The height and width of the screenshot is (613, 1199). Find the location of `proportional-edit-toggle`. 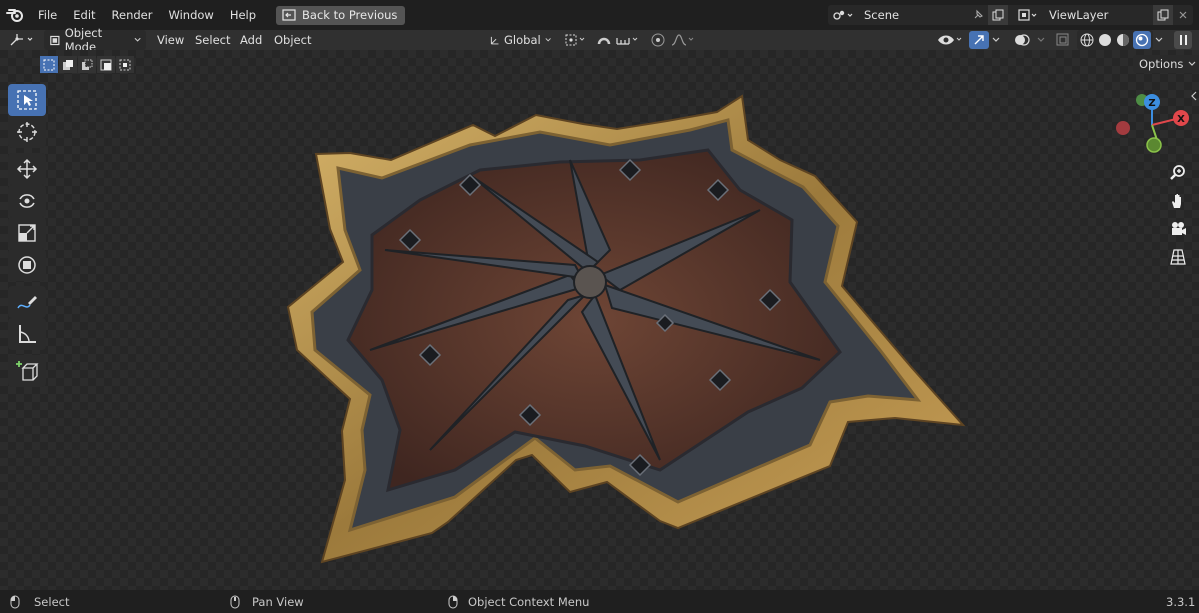

proportional-edit-toggle is located at coordinates (658, 40).